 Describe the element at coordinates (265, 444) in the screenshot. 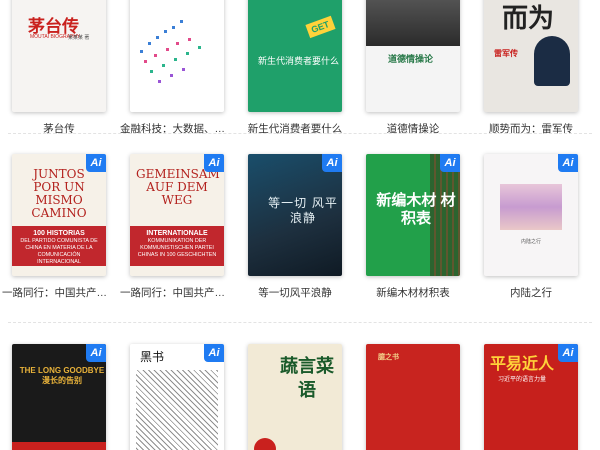

I see `vegetable-illustration` at that location.